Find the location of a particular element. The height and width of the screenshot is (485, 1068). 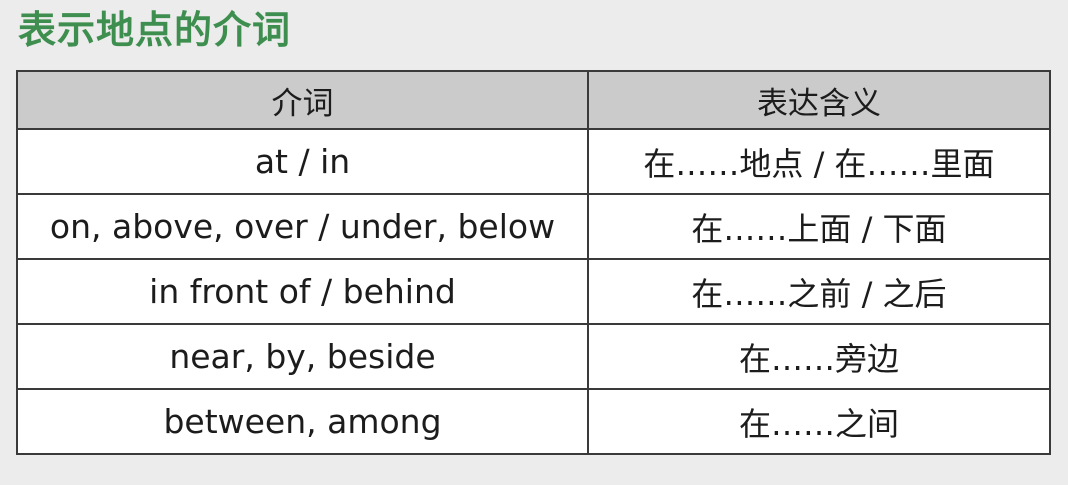

preposition-cell: near, by, beside is located at coordinates (302, 356).